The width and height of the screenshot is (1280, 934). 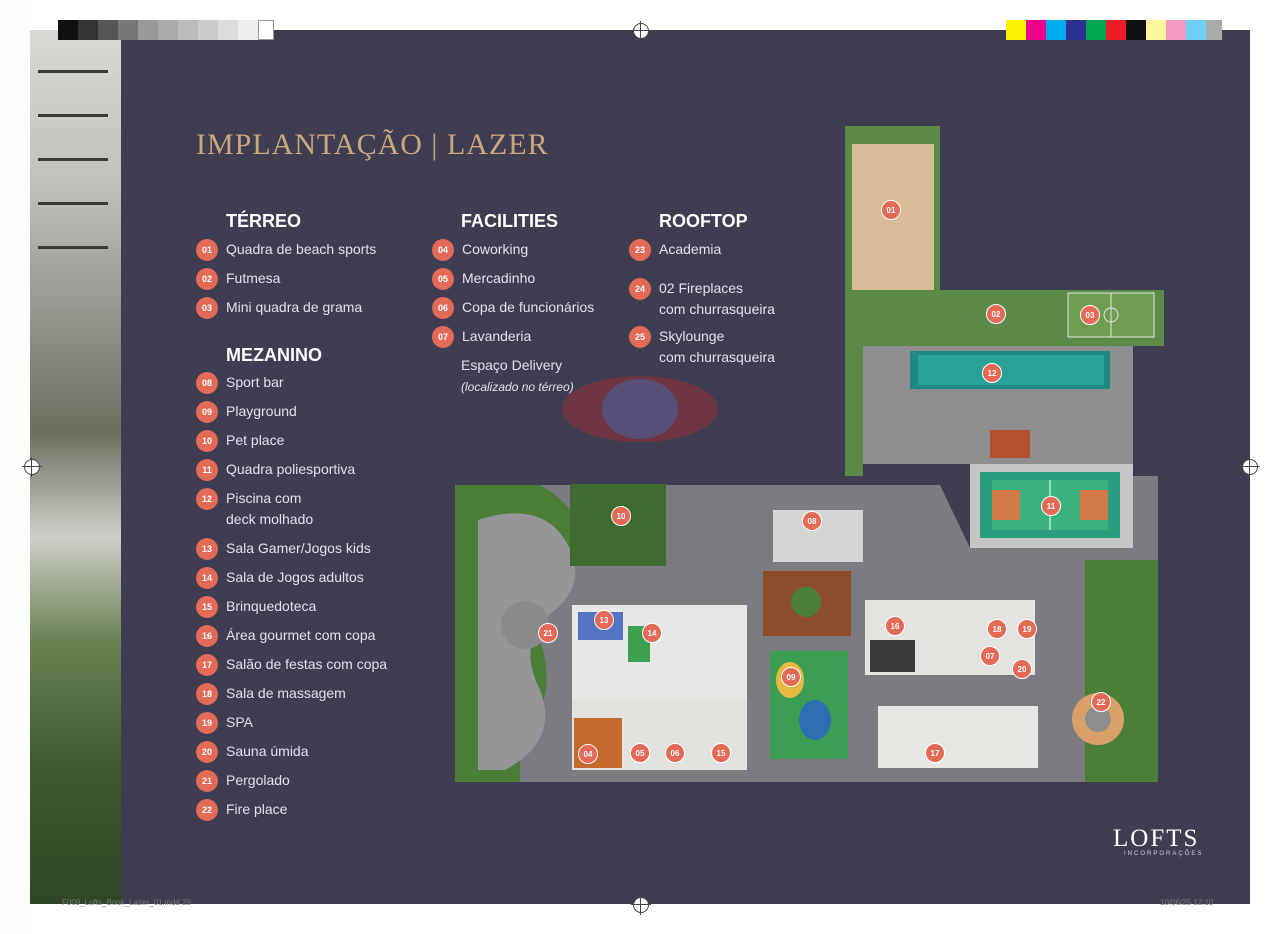 I want to click on plan-marker: 22, so click(x=1101, y=702).